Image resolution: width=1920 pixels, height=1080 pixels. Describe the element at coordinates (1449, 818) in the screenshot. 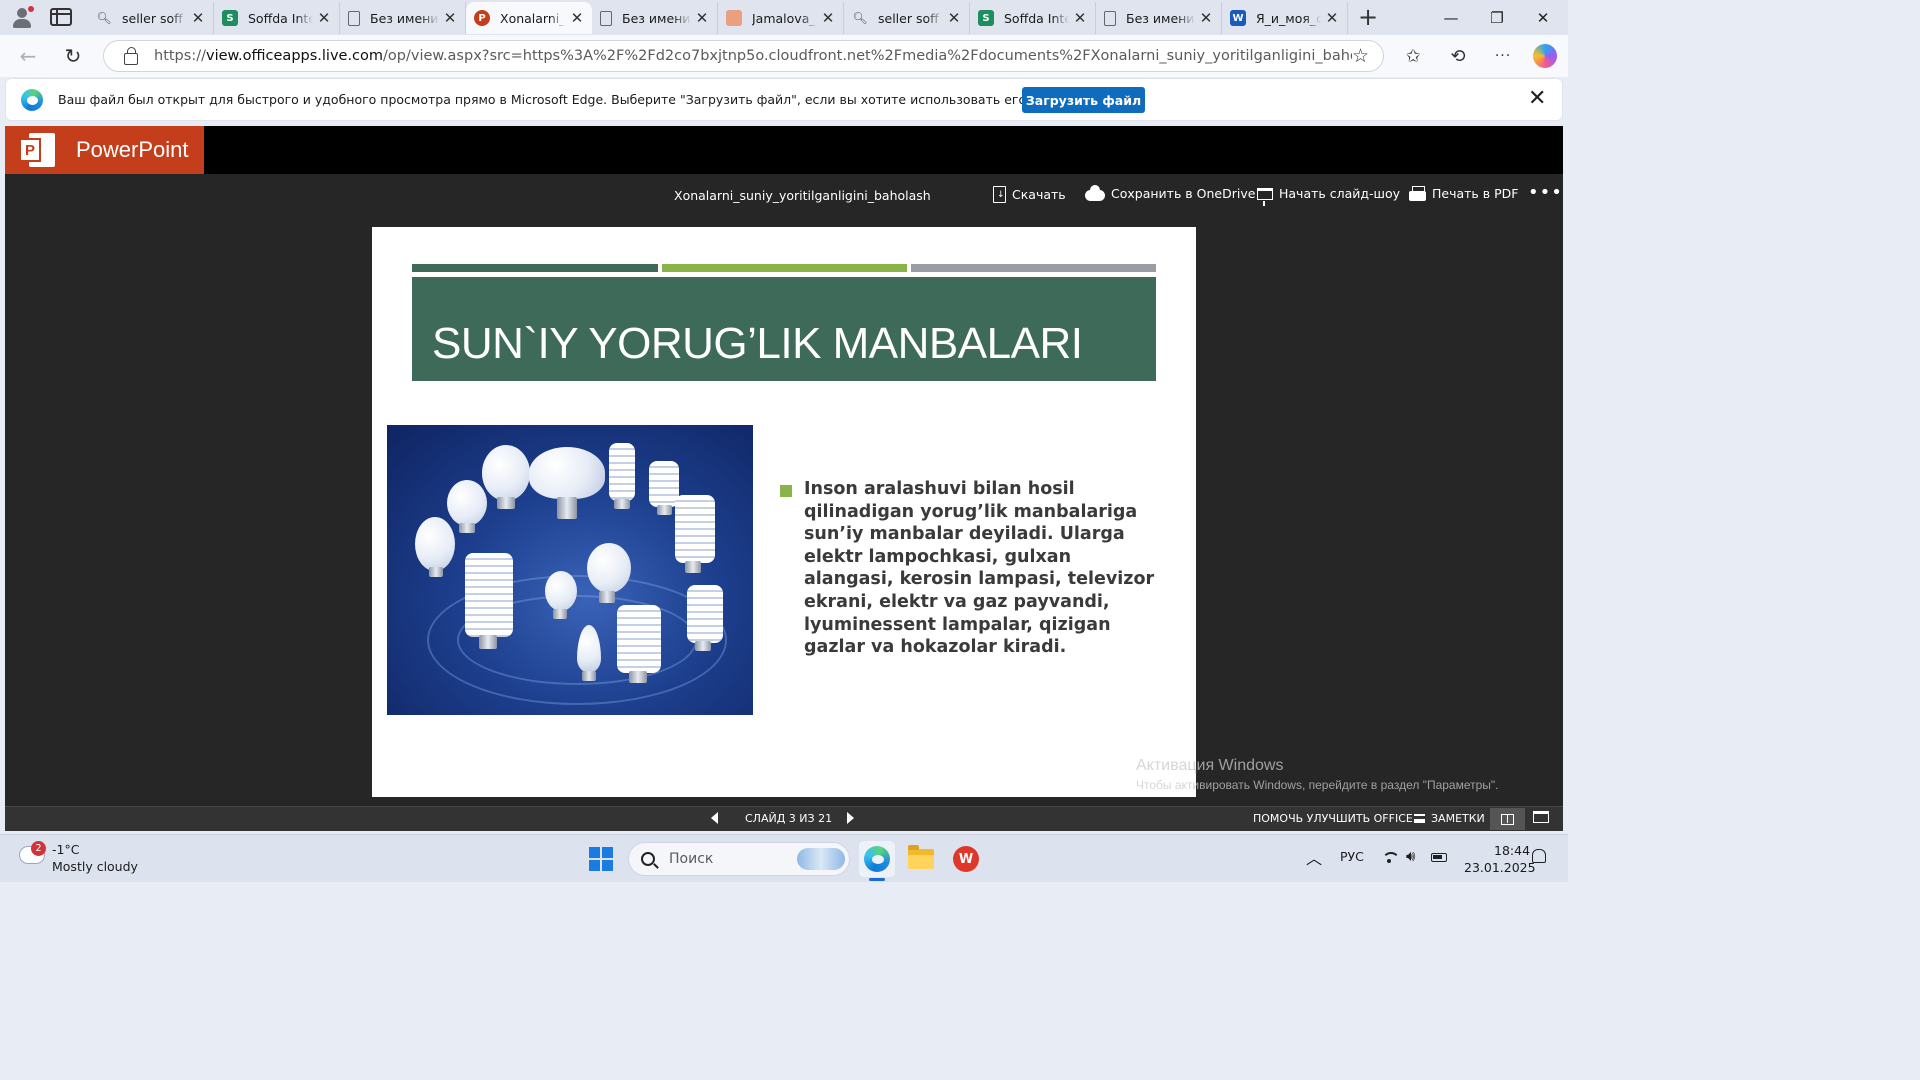

I see `notes-button: ЗАМЕТКИ` at that location.